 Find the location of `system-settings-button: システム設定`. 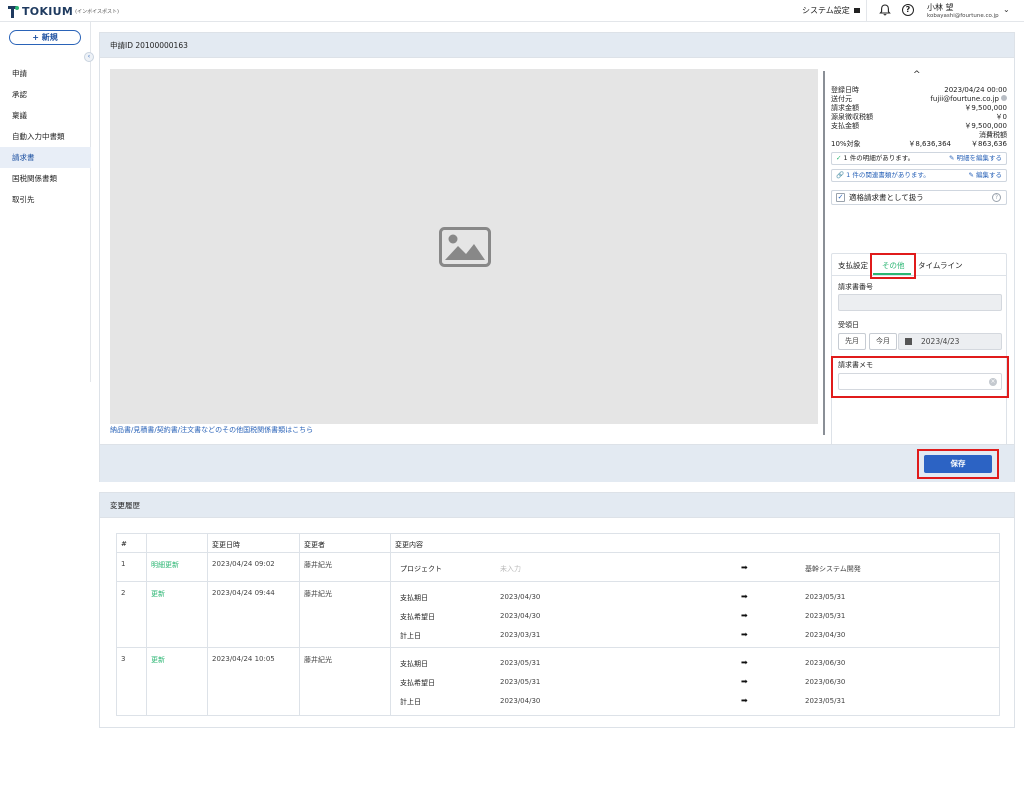

system-settings-button: システム設定 is located at coordinates (831, 10).